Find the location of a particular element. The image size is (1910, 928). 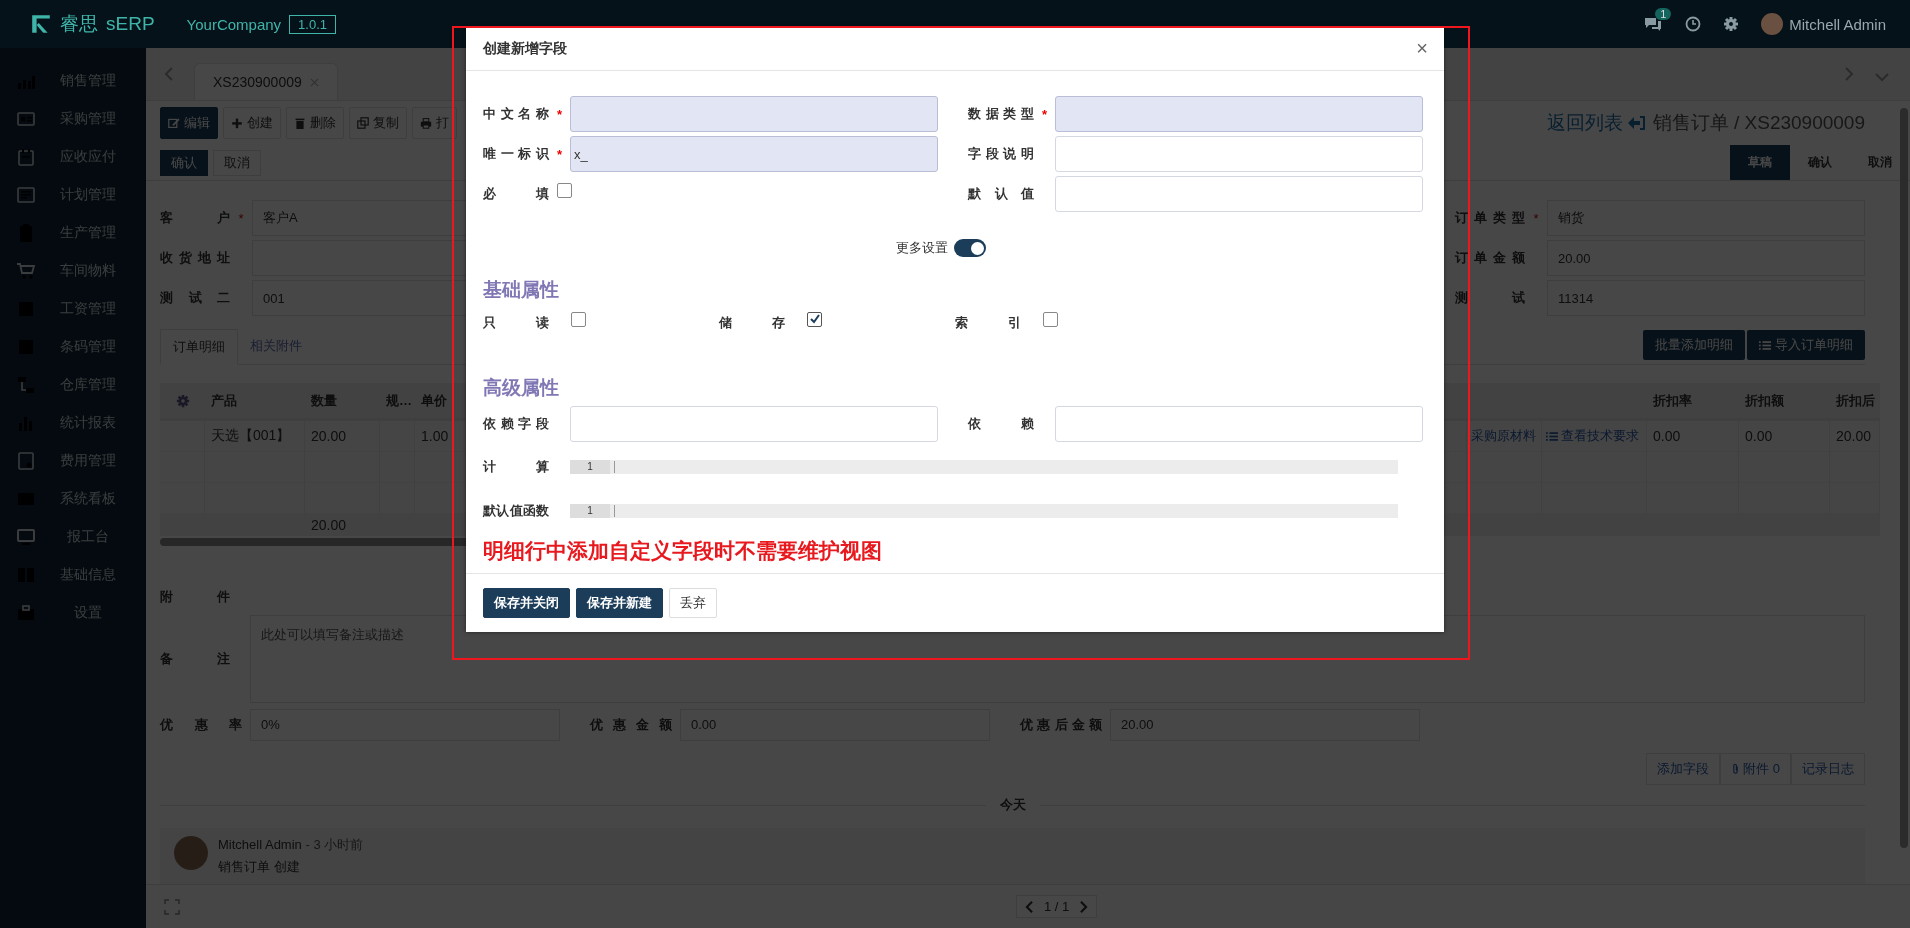

field-label: 储存 is located at coordinates (752, 323).